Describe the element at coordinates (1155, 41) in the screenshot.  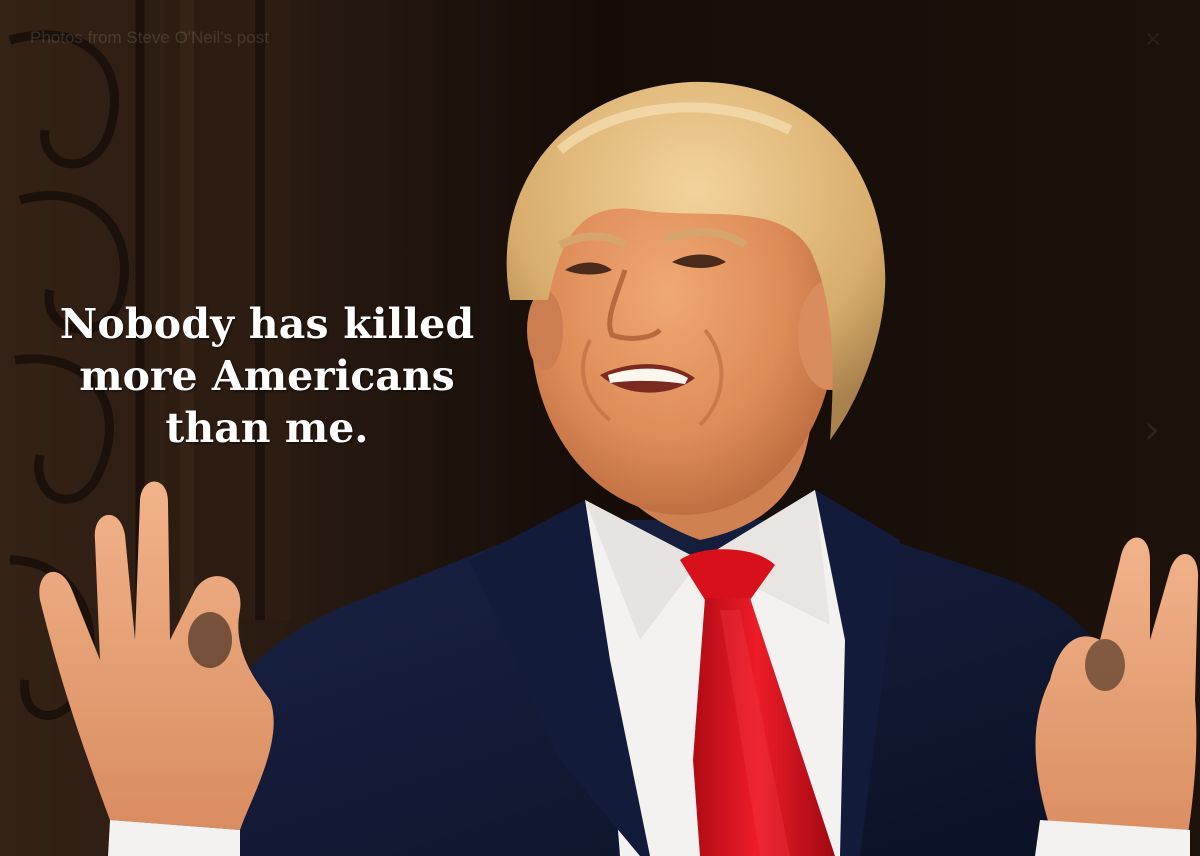
I see `close-icon: ✕` at that location.